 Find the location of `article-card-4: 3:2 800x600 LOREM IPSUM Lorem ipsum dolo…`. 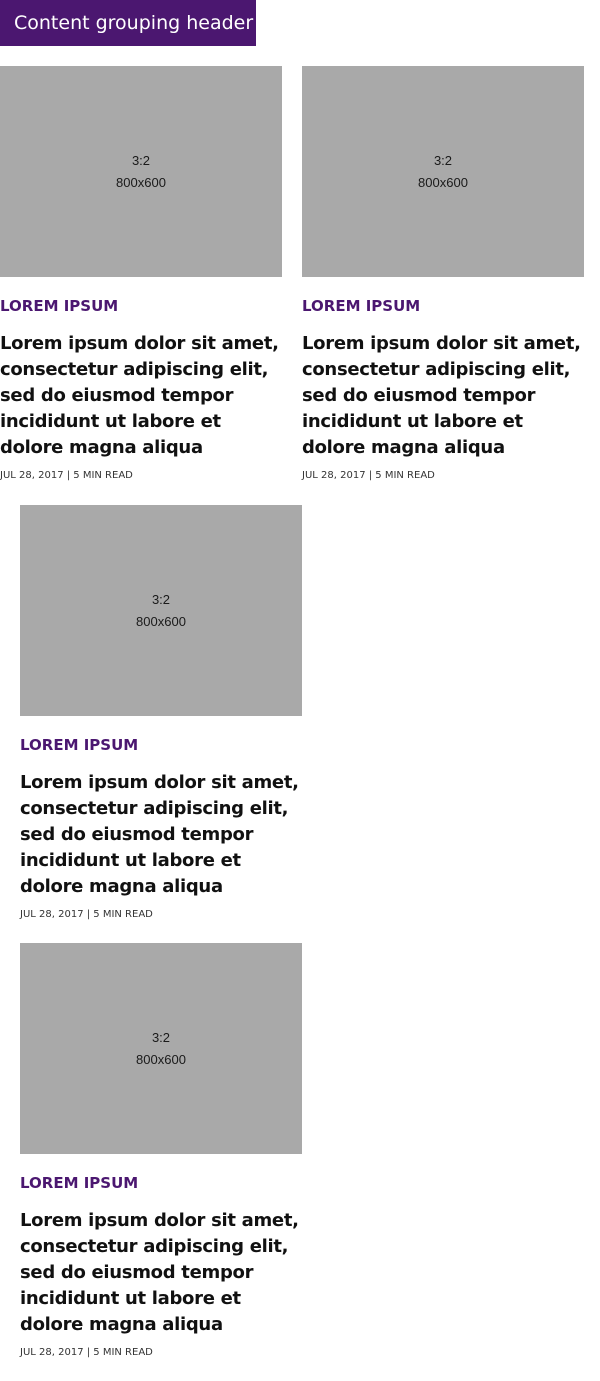

article-card-4: 3:2 800x600 LOREM IPSUM Lorem ipsum dolo… is located at coordinates (161, 1151).